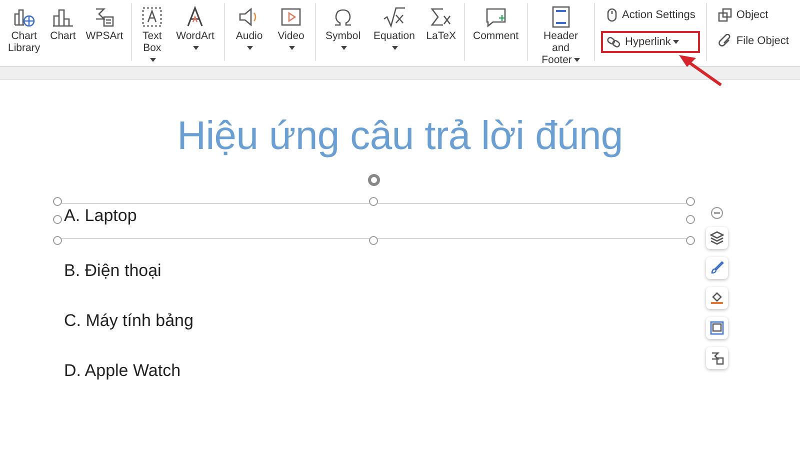  Describe the element at coordinates (650, 15) in the screenshot. I see `toolbar-button: Action Settings` at that location.